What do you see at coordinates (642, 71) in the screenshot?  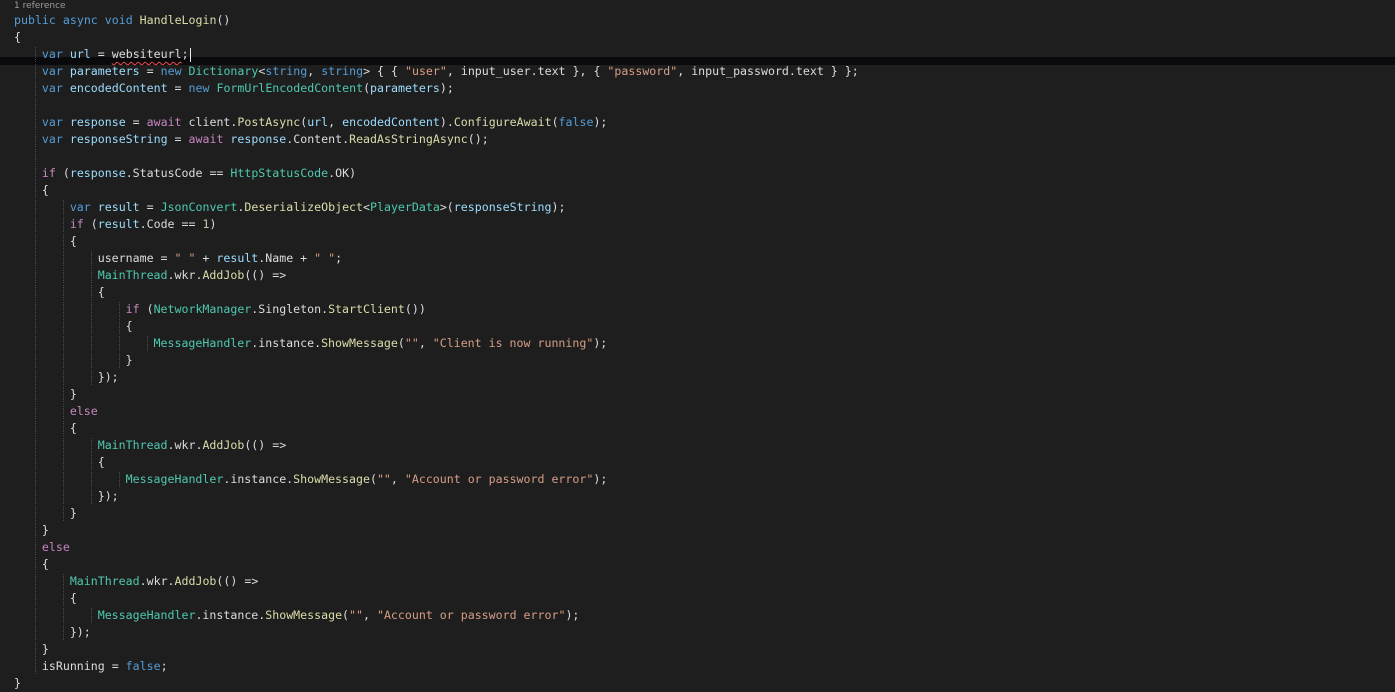 I see `code-token: "password"` at bounding box center [642, 71].